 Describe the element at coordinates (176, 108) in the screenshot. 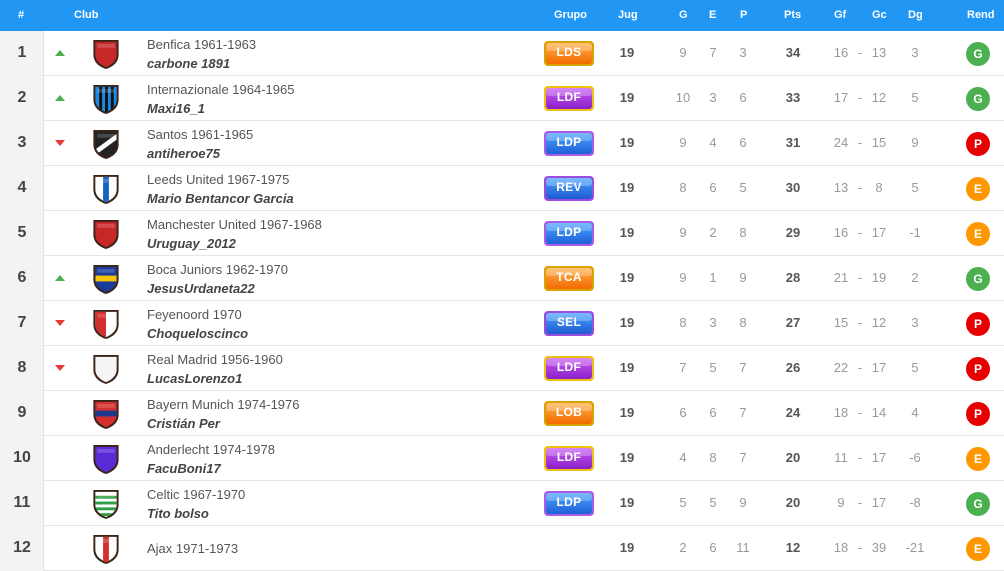

I see `club-owner-username: Maxi16_1` at that location.